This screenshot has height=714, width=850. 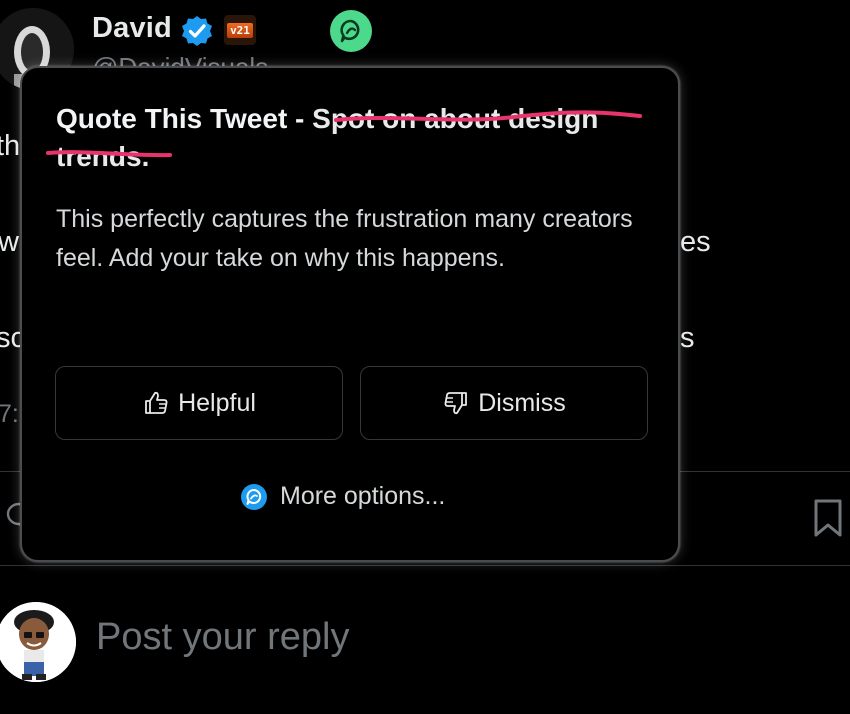 I want to click on thumbs-down-icon, so click(x=456, y=403).